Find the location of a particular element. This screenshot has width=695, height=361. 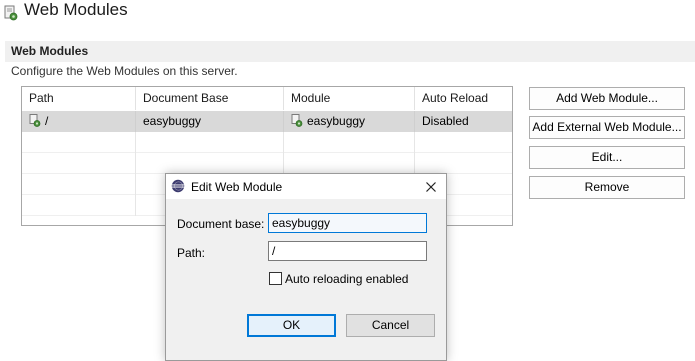

table-cell-auto-reload: Disabled is located at coordinates (445, 121).